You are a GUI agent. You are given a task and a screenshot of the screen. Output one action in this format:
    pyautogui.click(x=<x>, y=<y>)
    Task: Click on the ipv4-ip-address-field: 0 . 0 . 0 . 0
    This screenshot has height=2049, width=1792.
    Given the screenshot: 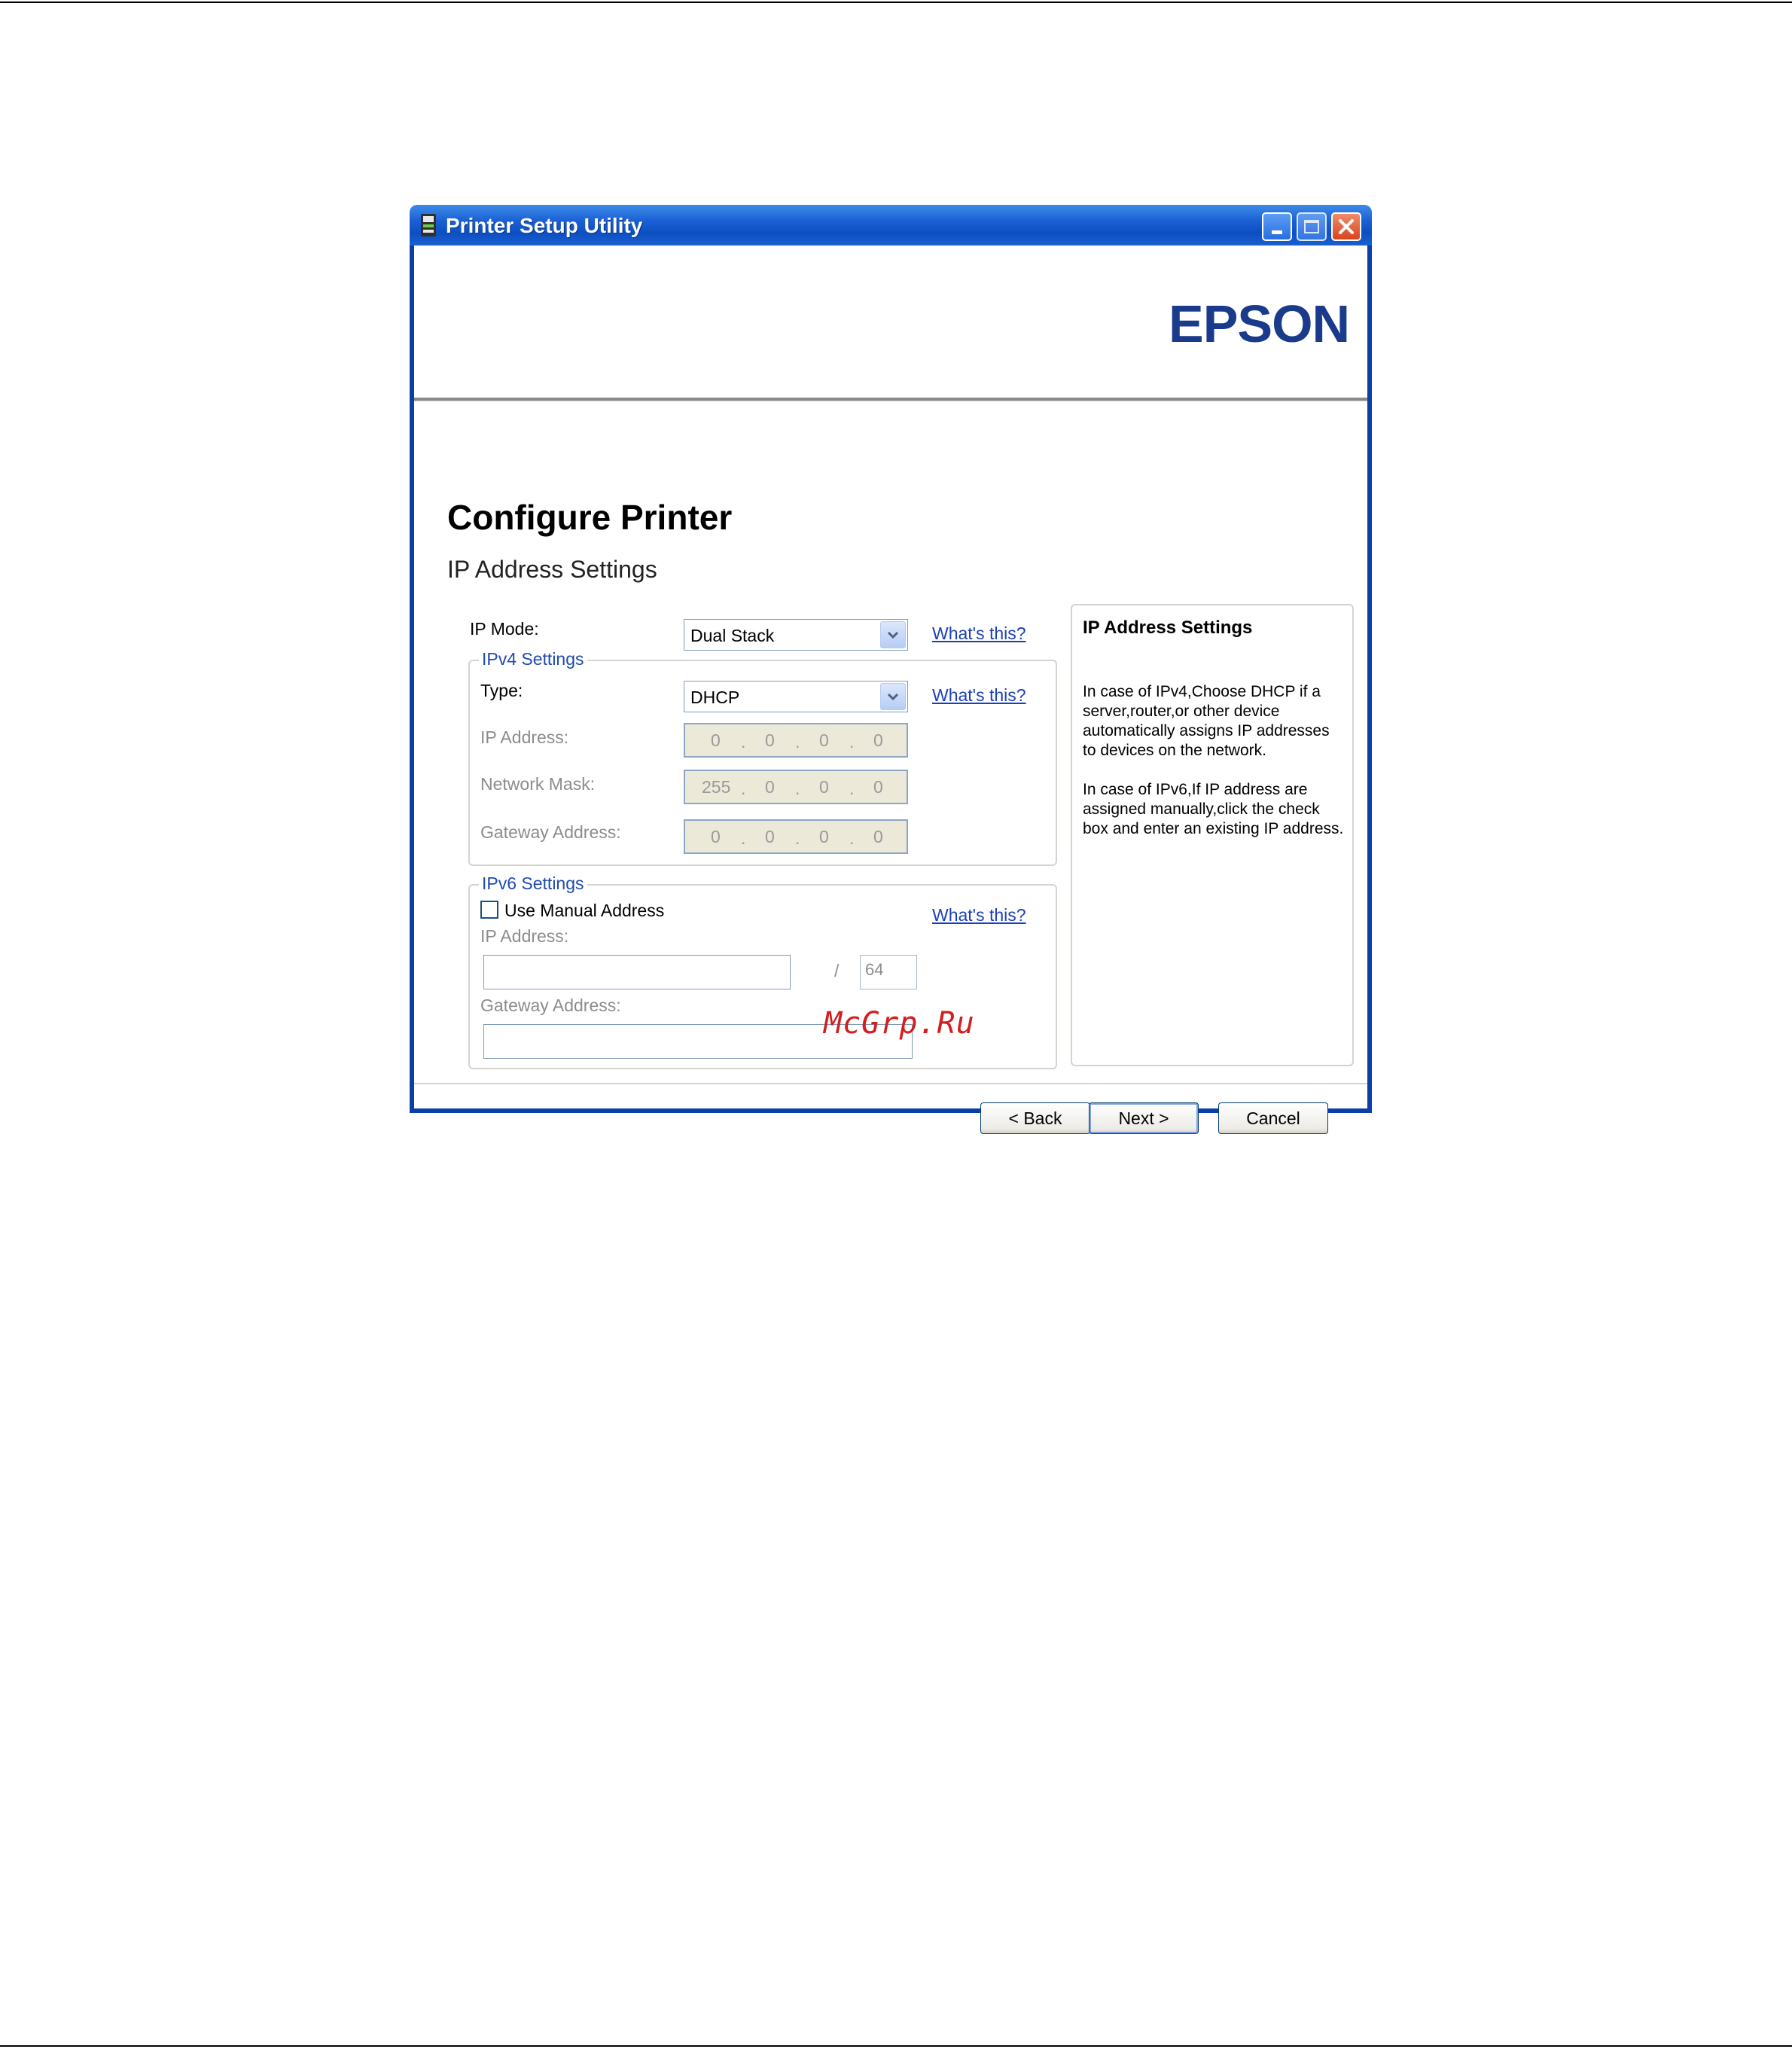 What is the action you would take?
    pyautogui.click(x=796, y=740)
    